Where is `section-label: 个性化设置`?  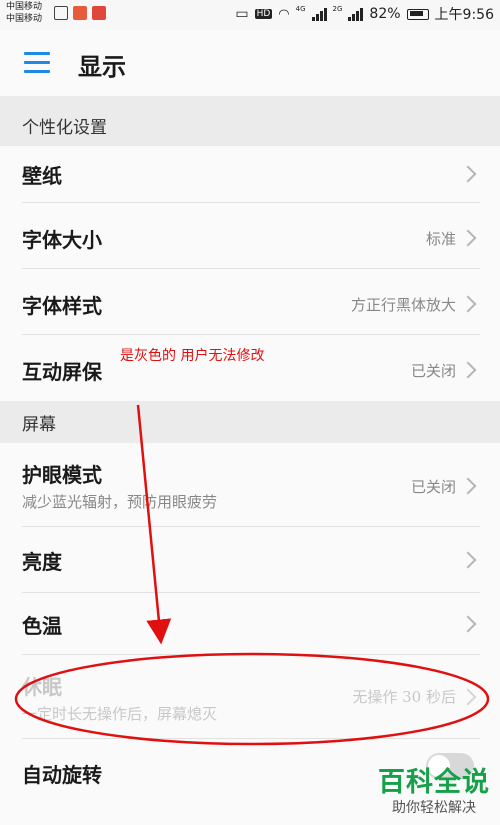 section-label: 个性化设置 is located at coordinates (64, 128).